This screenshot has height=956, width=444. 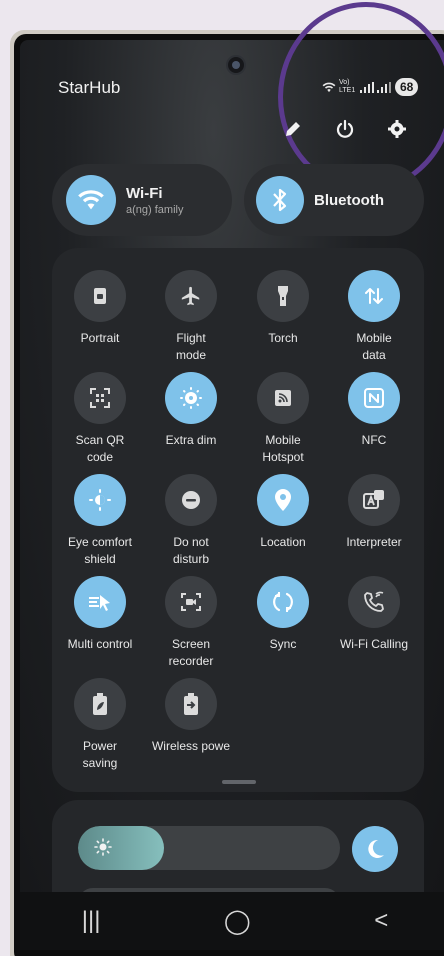 What do you see at coordinates (280, 200) in the screenshot?
I see `bluetooth-icon` at bounding box center [280, 200].